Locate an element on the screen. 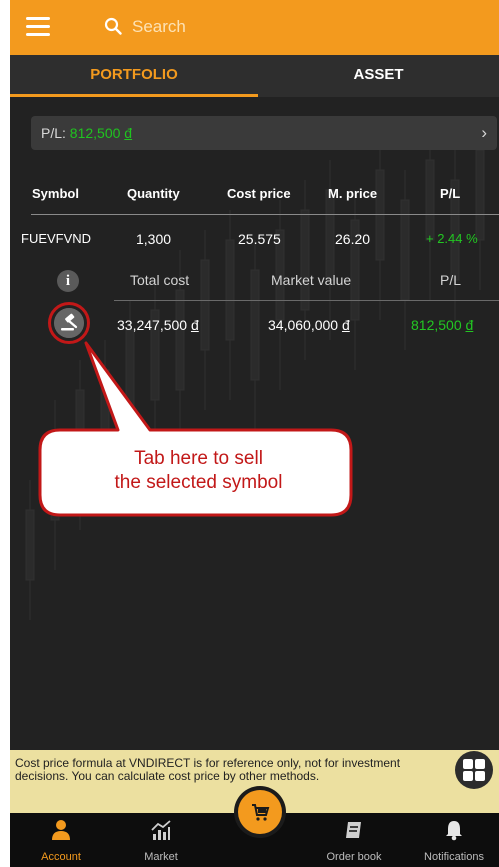 This screenshot has height=867, width=499. table-divider is located at coordinates (265, 214).